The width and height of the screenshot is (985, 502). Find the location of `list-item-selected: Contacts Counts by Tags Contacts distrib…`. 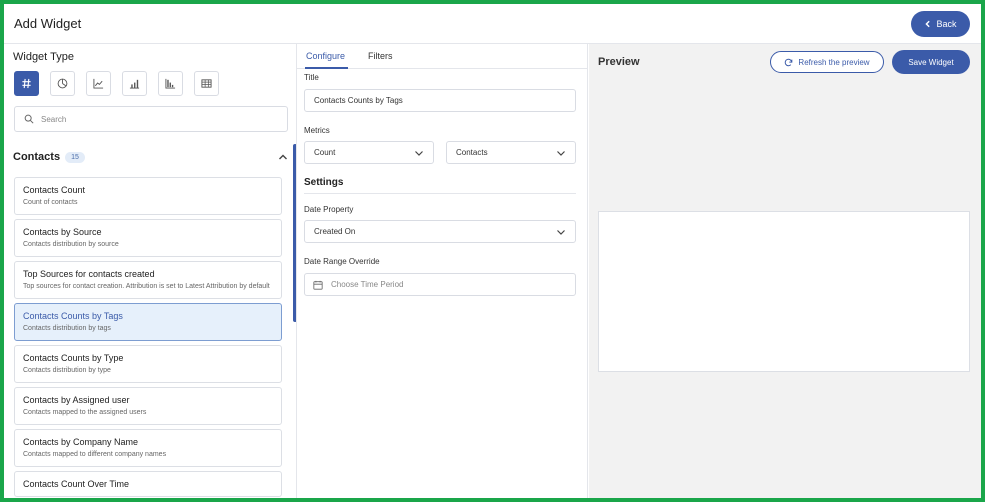

list-item-selected: Contacts Counts by Tags Contacts distrib… is located at coordinates (148, 322).